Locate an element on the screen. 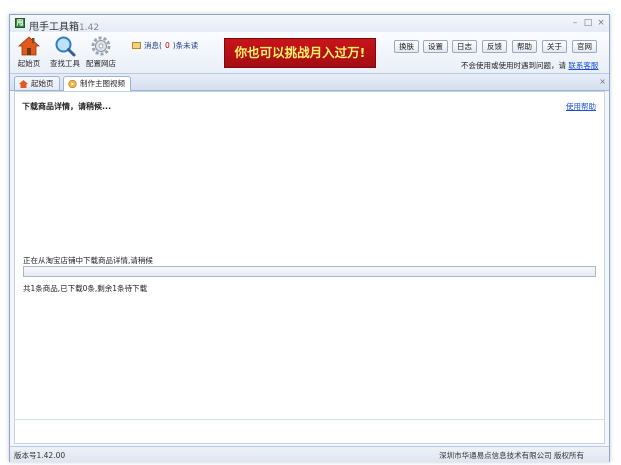  search-icon is located at coordinates (65, 46).